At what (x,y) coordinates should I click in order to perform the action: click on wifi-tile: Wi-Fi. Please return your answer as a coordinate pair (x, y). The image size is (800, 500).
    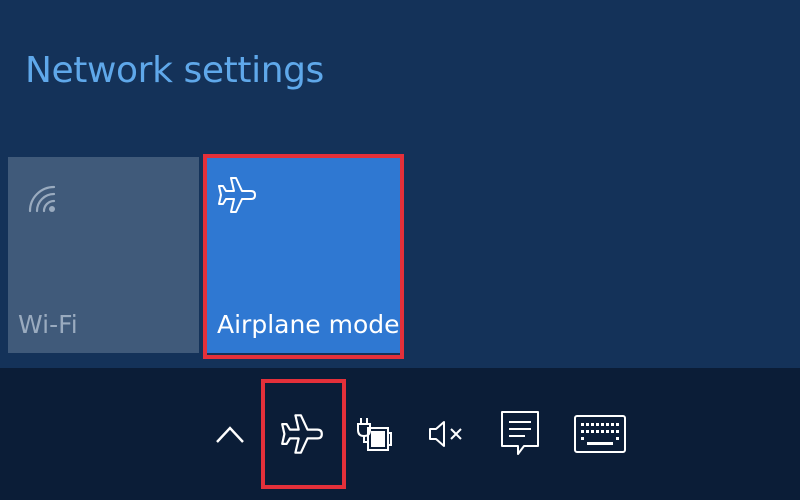
    Looking at the image, I should click on (103, 255).